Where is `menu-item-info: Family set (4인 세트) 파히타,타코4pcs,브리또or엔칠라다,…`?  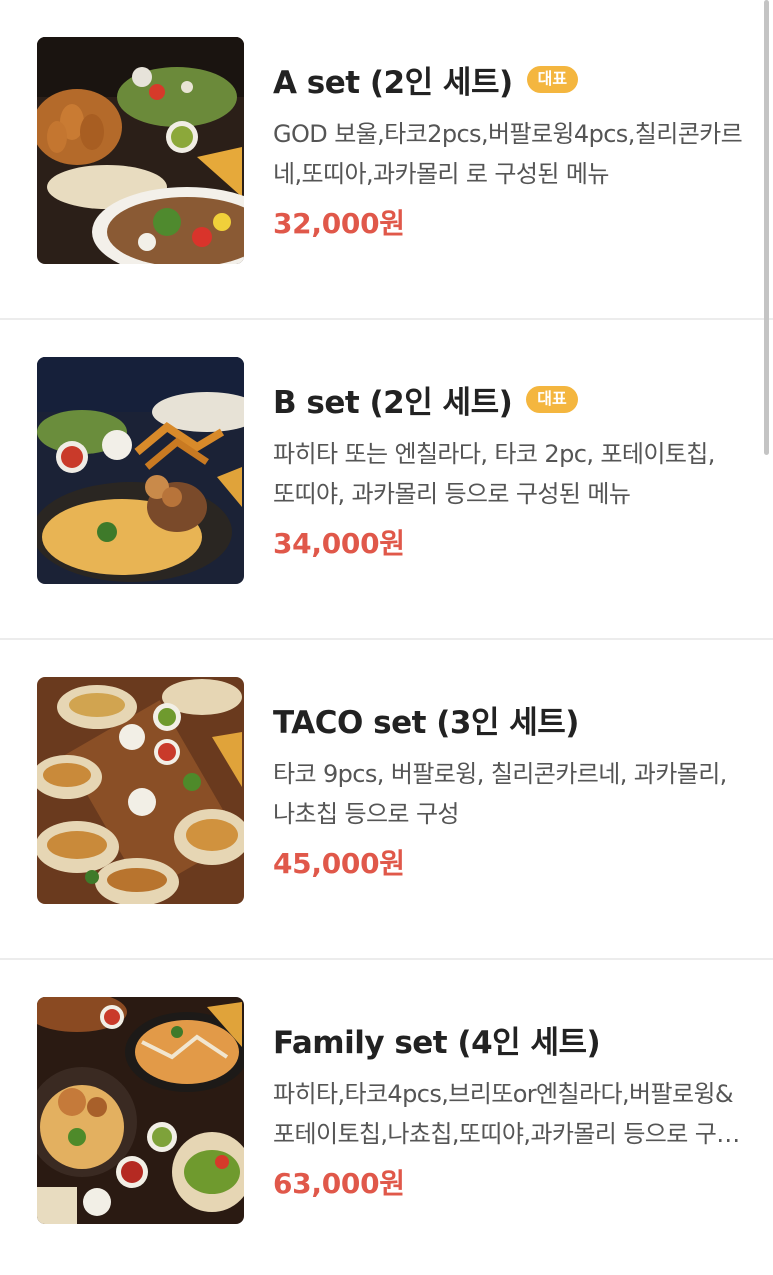 menu-item-info: Family set (4인 세트) 파히타,타코4pcs,브리또or엔칠라다,… is located at coordinates (508, 1110).